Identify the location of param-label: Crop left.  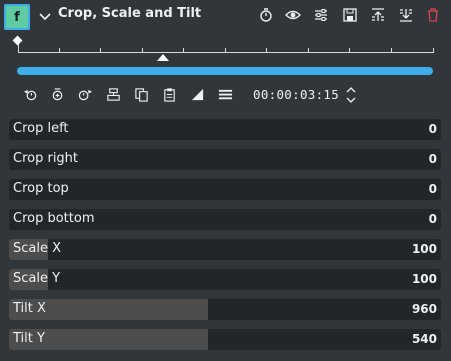
(41, 128).